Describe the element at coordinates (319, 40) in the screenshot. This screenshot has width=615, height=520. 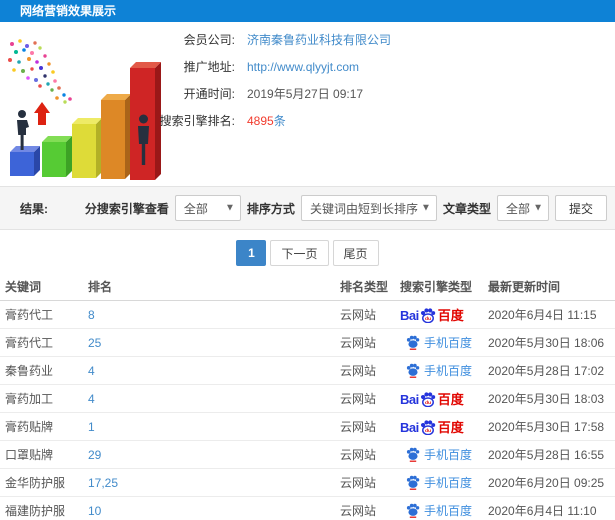
I see `member-company-link: 济南秦鲁药业科技有限公司` at that location.